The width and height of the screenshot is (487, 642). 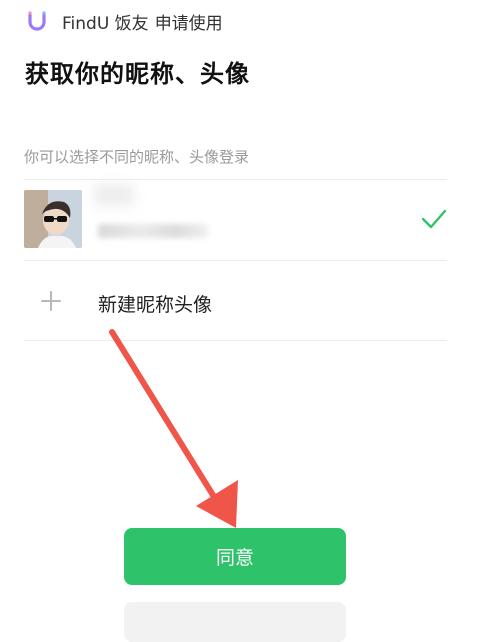 I want to click on findu-logo-icon, so click(x=37, y=21).